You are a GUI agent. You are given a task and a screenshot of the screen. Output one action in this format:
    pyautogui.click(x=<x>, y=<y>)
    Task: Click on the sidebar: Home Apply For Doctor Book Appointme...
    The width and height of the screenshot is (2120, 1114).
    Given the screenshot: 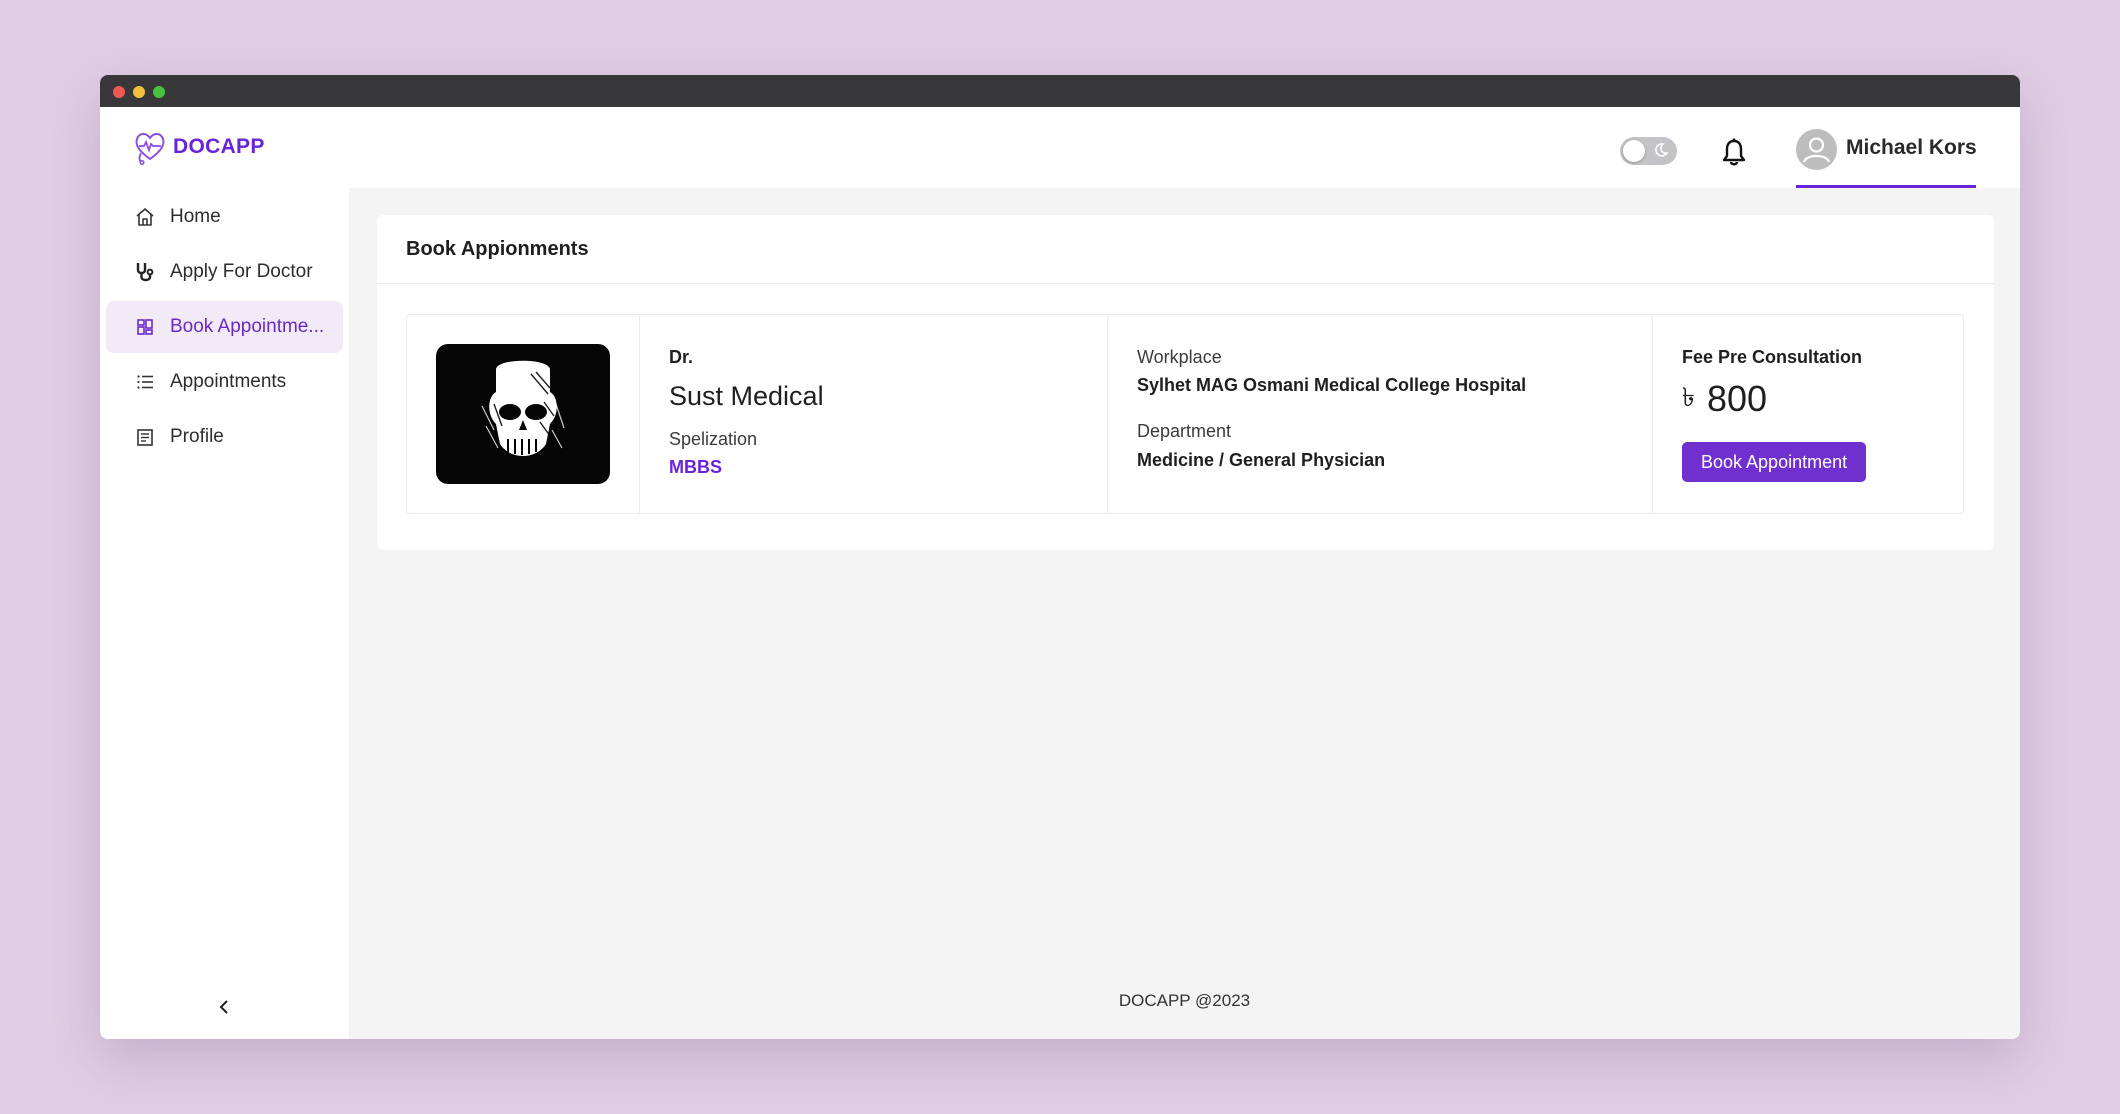 What is the action you would take?
    pyautogui.click(x=224, y=613)
    